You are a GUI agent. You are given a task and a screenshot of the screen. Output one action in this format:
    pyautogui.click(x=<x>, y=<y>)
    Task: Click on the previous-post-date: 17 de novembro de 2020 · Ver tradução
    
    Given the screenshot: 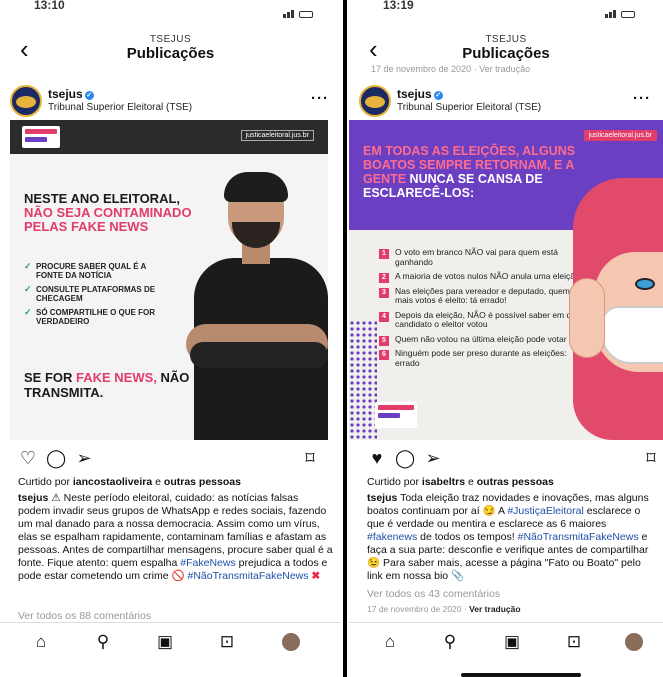 What is the action you would take?
    pyautogui.click(x=451, y=69)
    